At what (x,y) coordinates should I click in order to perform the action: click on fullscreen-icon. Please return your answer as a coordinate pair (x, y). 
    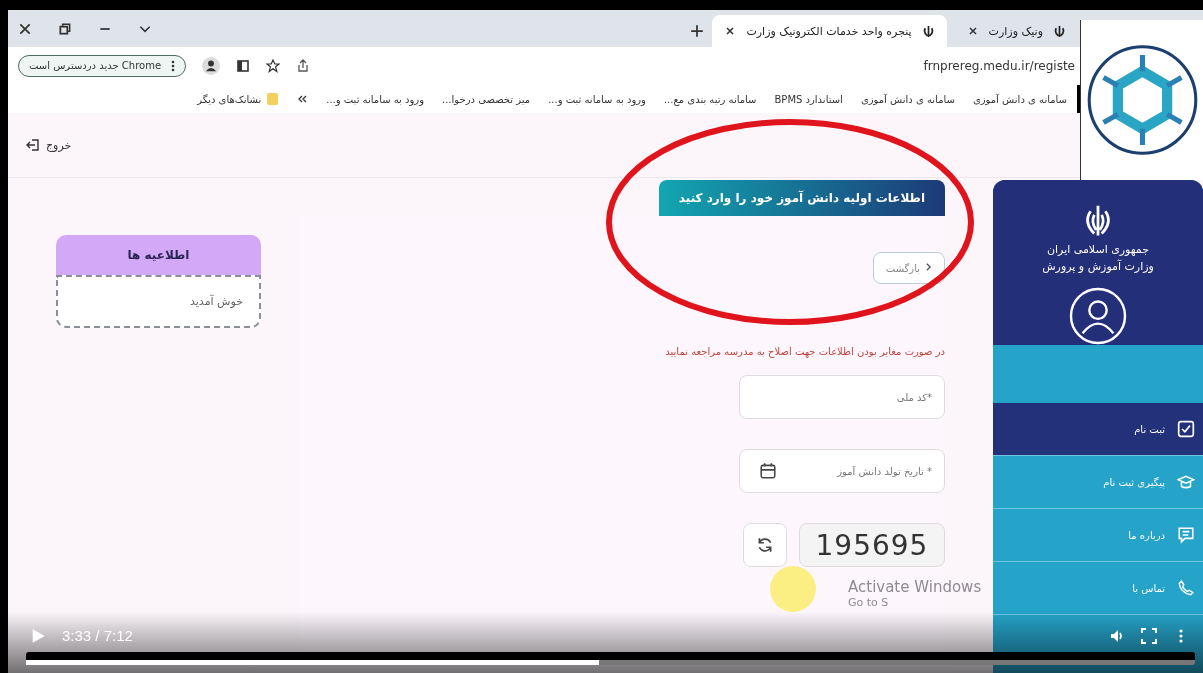
    Looking at the image, I should click on (1149, 635).